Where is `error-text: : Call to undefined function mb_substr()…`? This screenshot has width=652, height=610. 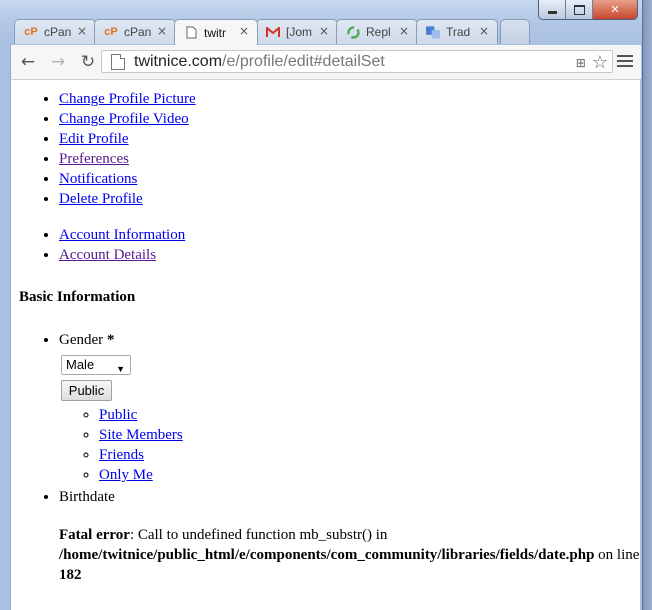
error-text: : Call to undefined function mb_substr()… is located at coordinates (258, 535).